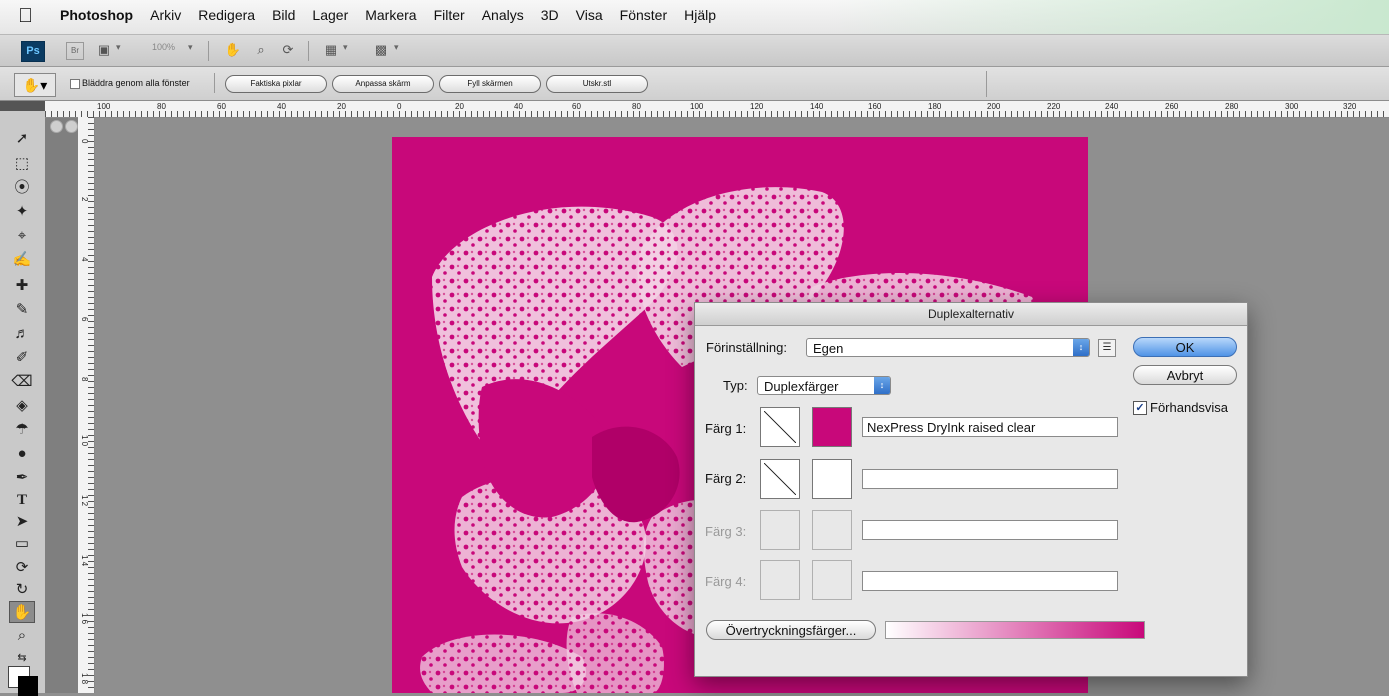 Image resolution: width=1389 pixels, height=696 pixels. What do you see at coordinates (780, 479) in the screenshot?
I see `ink-2-curve-button` at bounding box center [780, 479].